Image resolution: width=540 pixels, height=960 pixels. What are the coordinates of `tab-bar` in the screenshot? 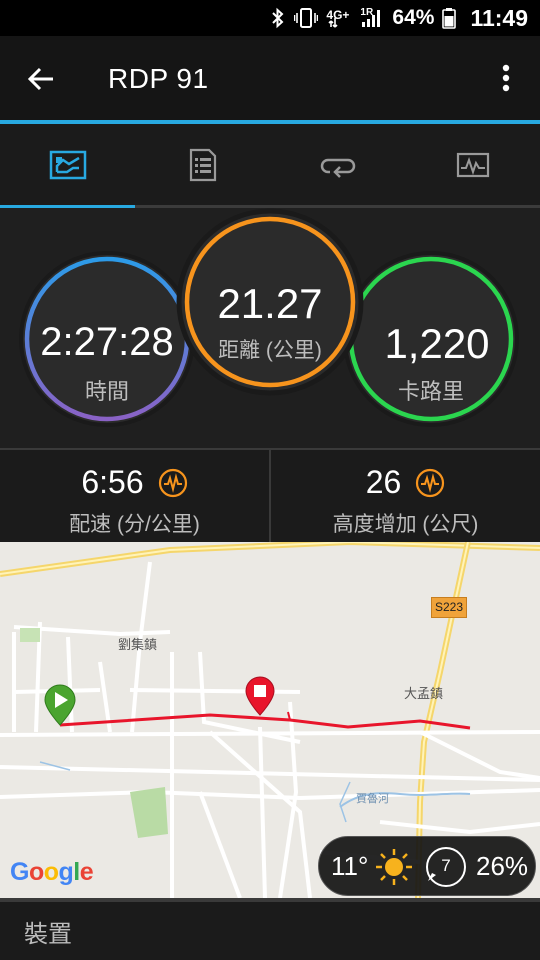 It's located at (270, 164).